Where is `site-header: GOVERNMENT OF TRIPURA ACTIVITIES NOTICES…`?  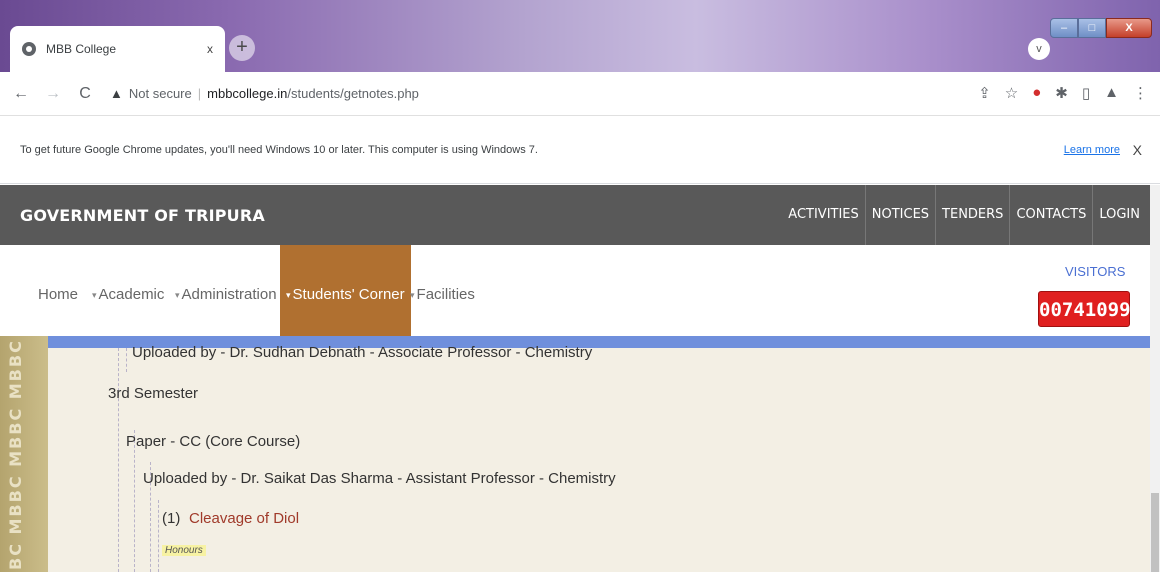
site-header: GOVERNMENT OF TRIPURA ACTIVITIES NOTICES… is located at coordinates (575, 215).